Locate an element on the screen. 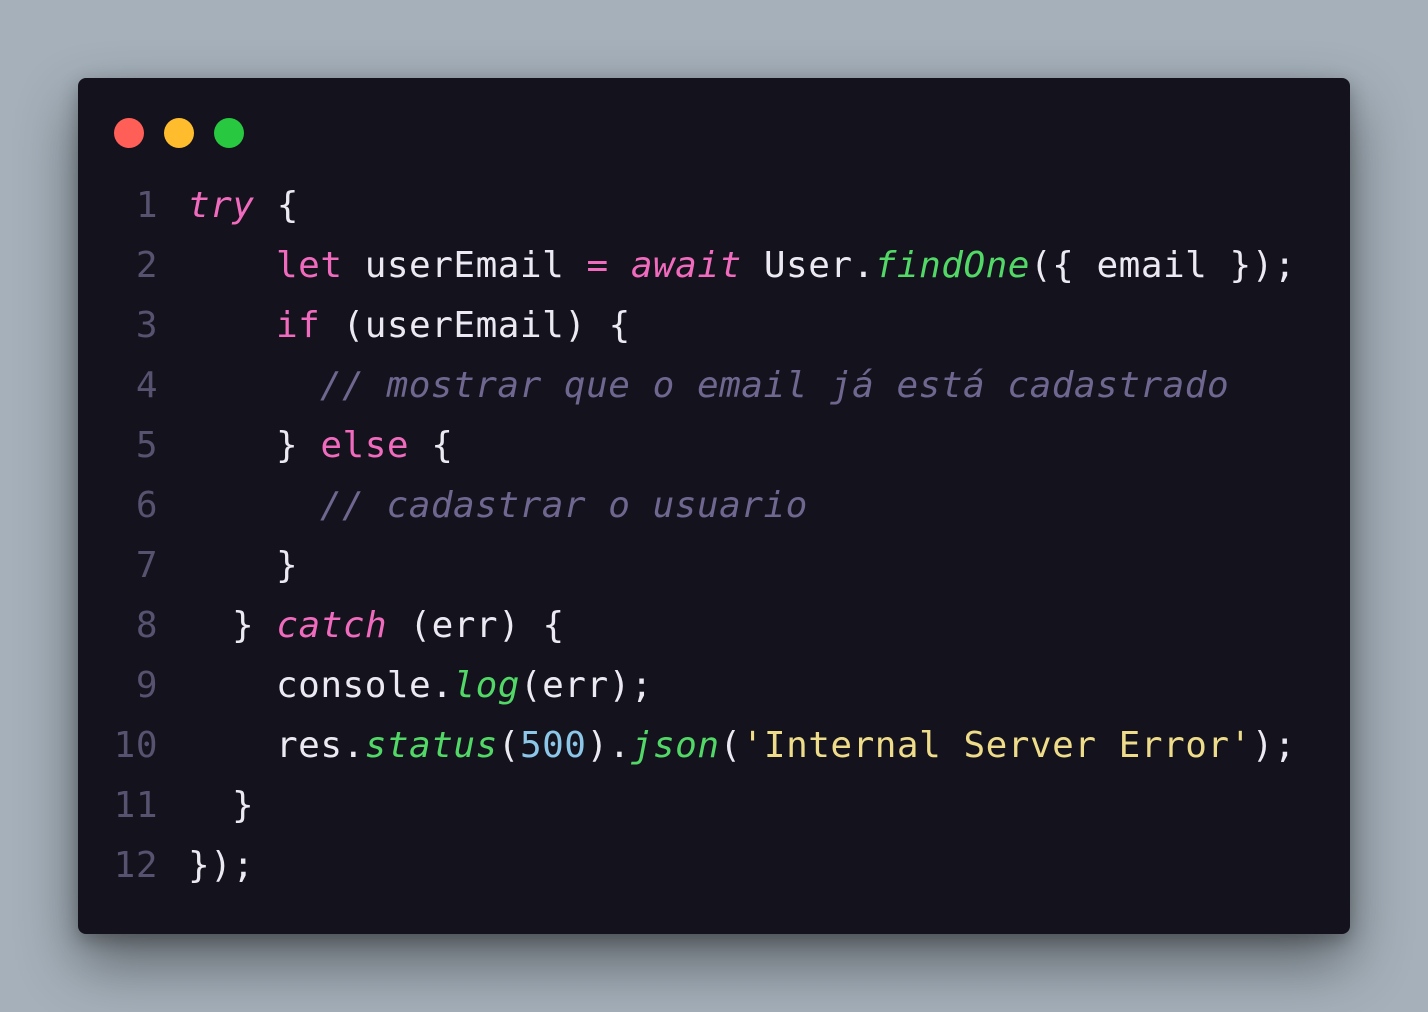 The image size is (1428, 1012). code-line: 3 if (userEmail) { is located at coordinates (714, 326).